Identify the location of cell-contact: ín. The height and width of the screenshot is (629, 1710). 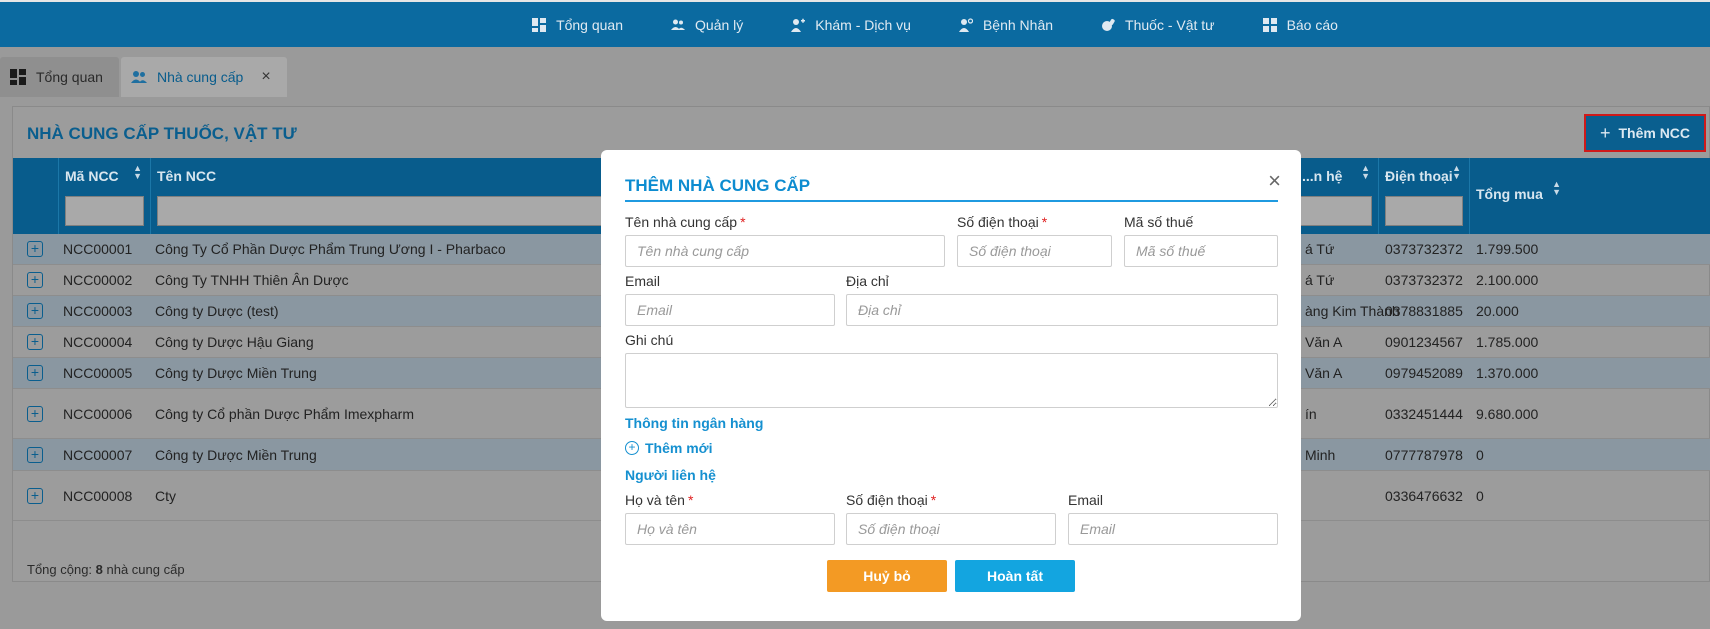
(1311, 414).